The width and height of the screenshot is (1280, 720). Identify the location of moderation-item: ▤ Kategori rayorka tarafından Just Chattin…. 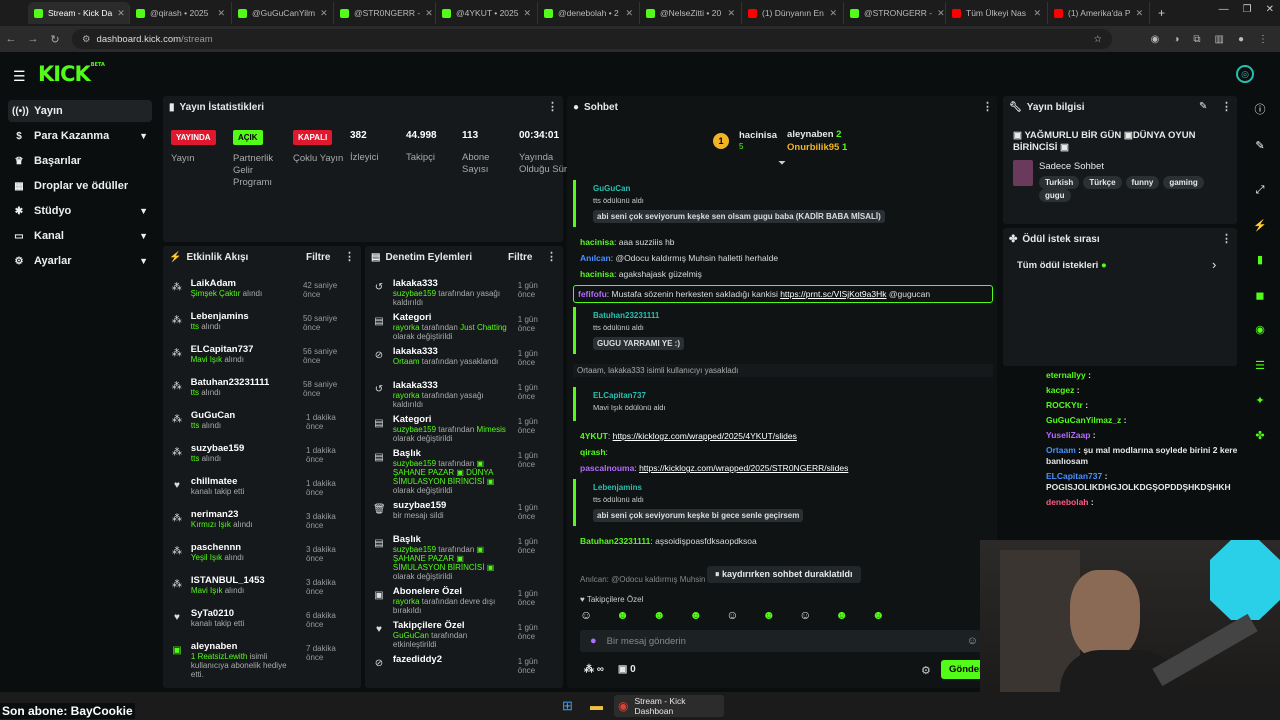
(465, 329).